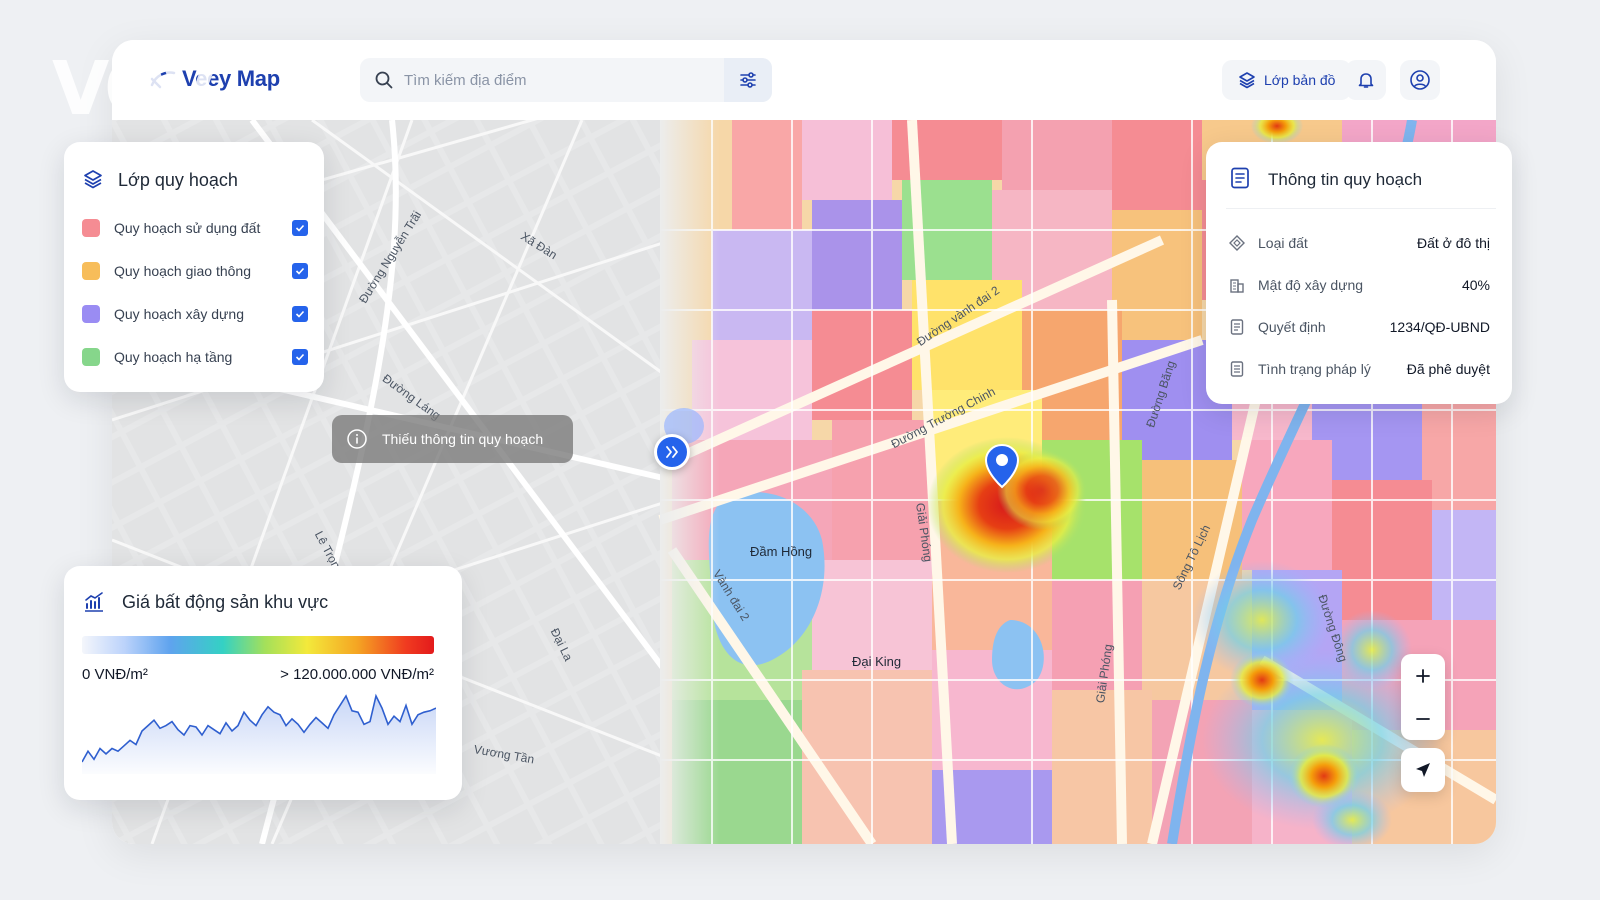 This screenshot has width=1600, height=900. What do you see at coordinates (1237, 369) in the screenshot?
I see `legal-status-icon` at bounding box center [1237, 369].